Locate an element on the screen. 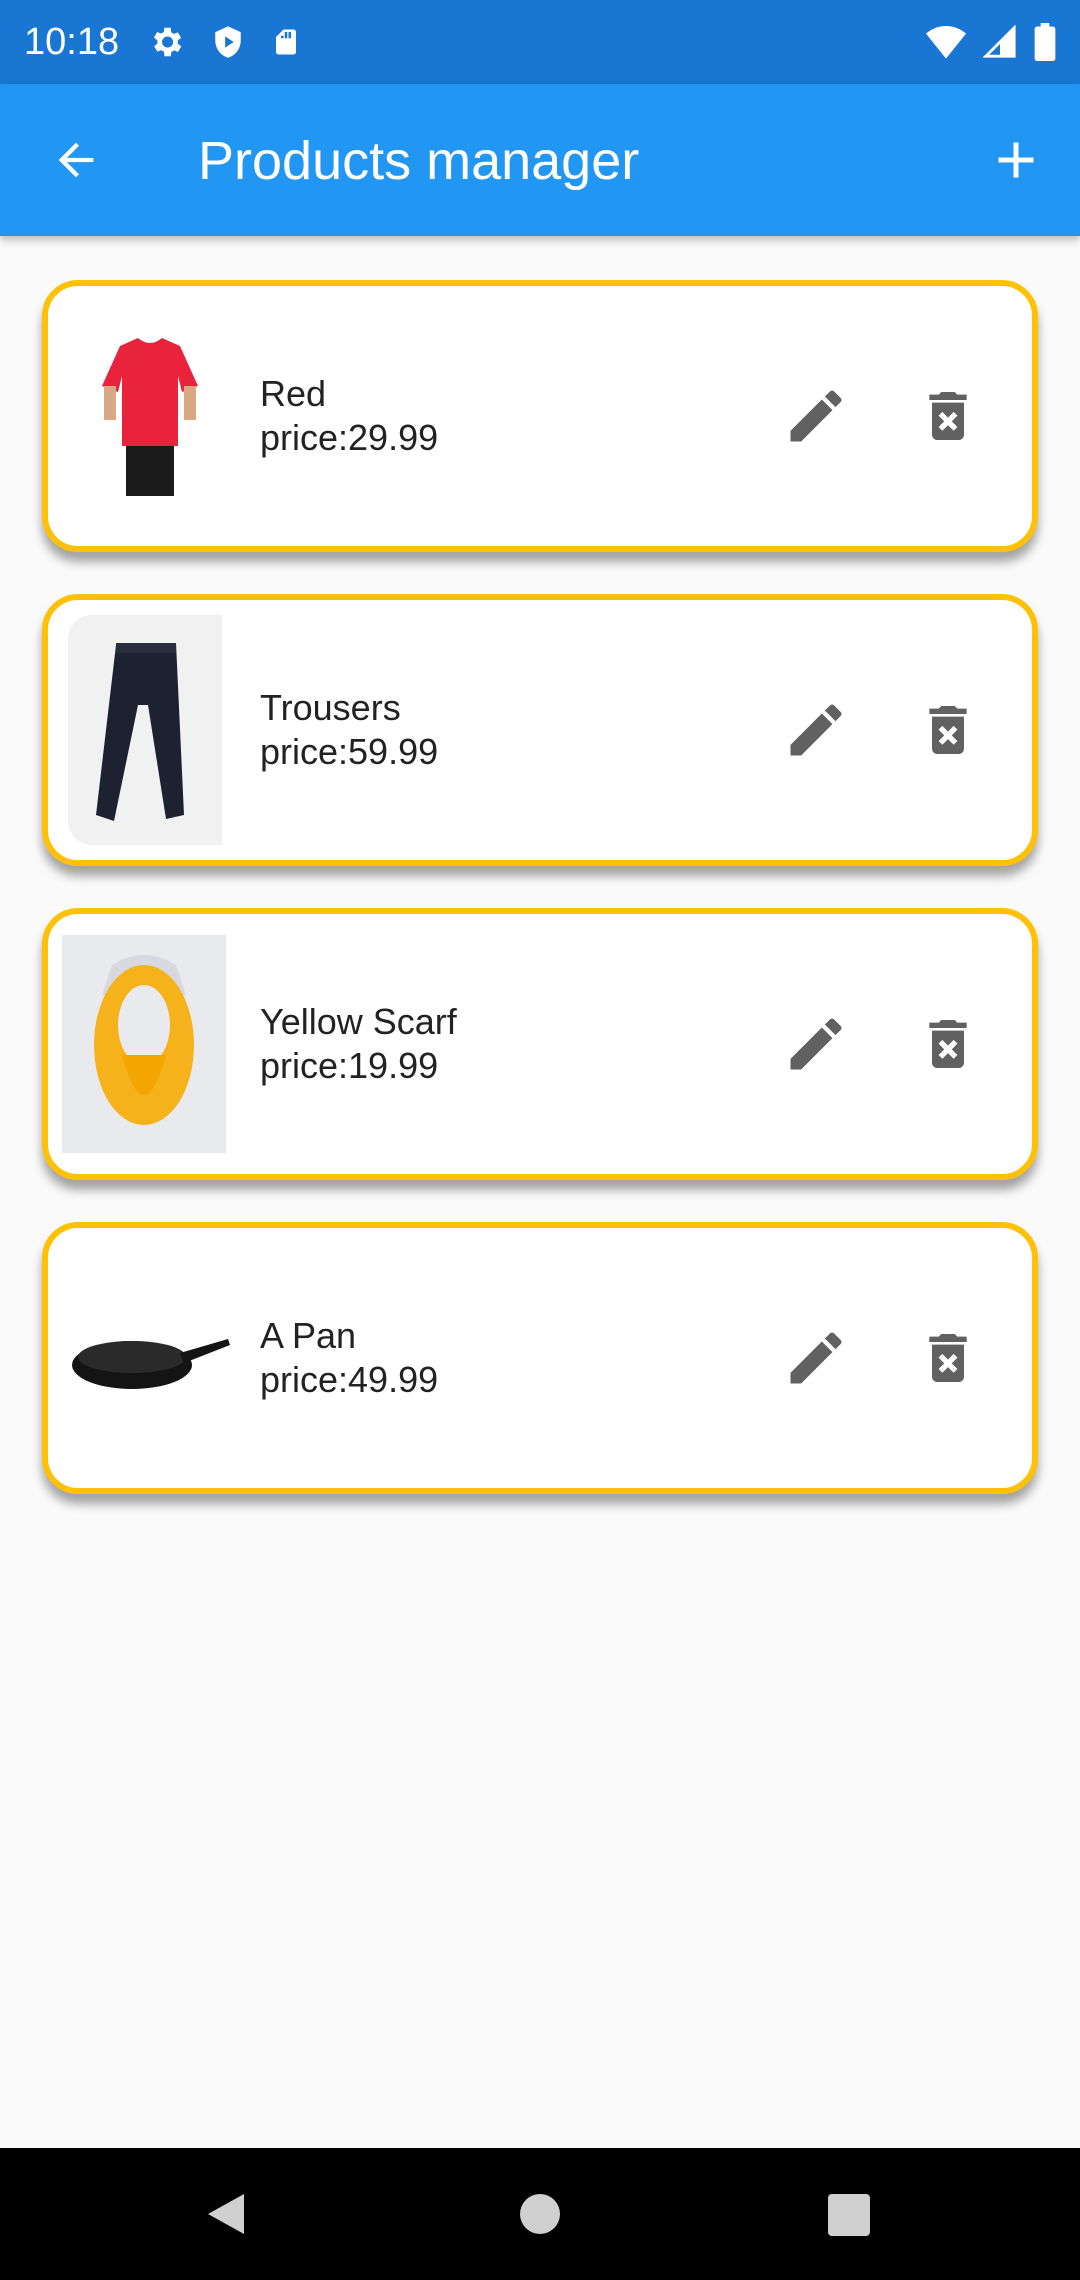 The height and width of the screenshot is (2280, 1080). product-price: price:59.99 is located at coordinates (349, 751).